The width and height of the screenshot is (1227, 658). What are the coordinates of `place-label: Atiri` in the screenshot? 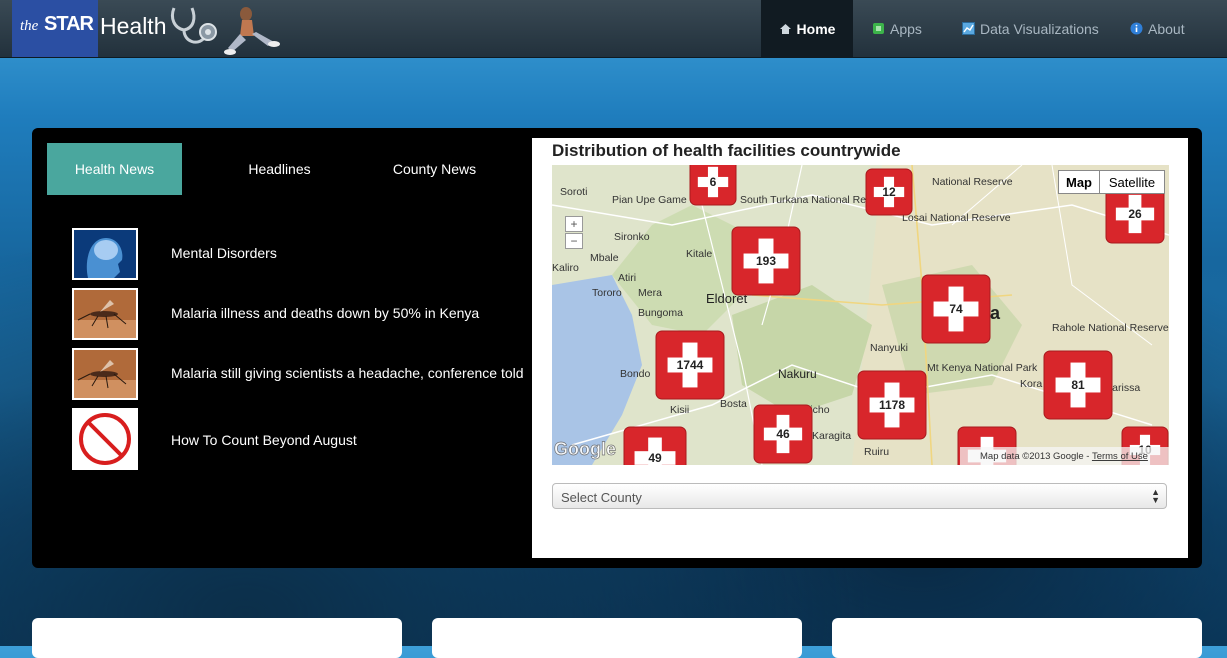 It's located at (627, 278).